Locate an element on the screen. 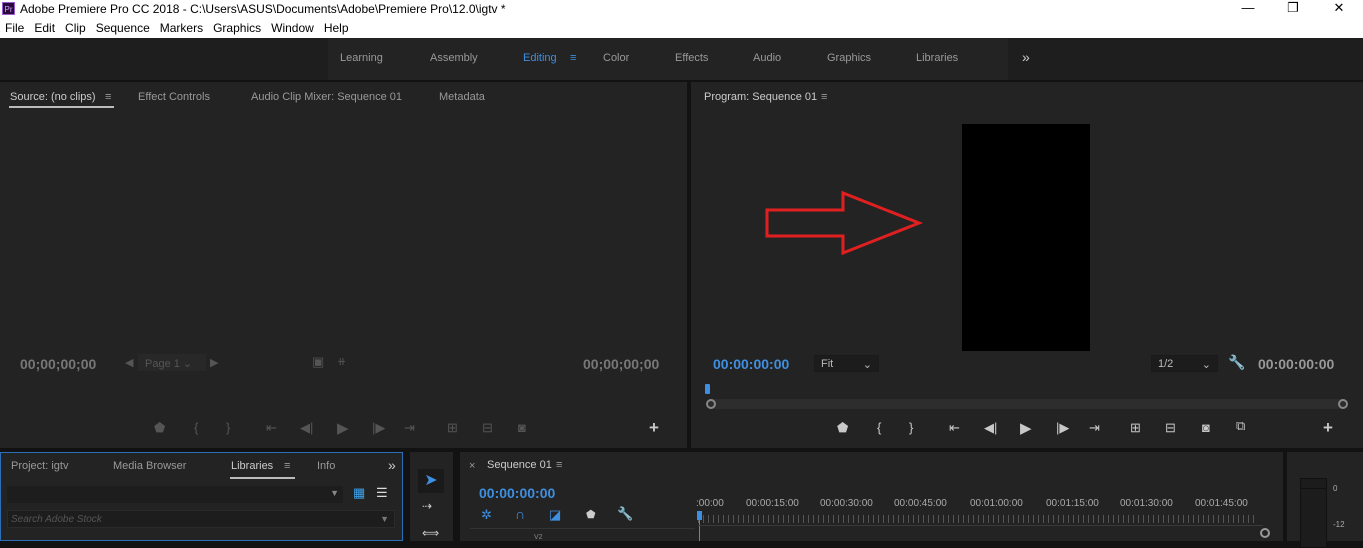 The width and height of the screenshot is (1363, 548). ruler-label: 00:00:15:00 is located at coordinates (772, 503).